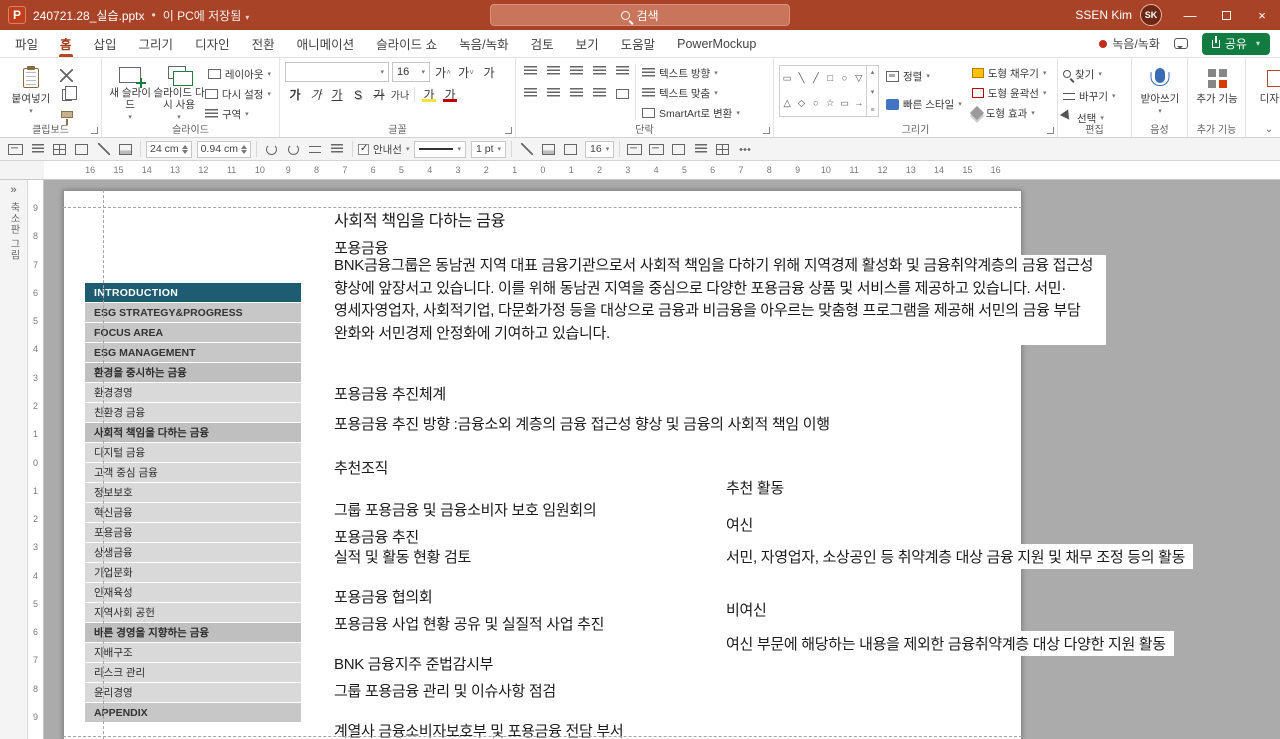 The image size is (1280, 739). Describe the element at coordinates (787, 78) in the screenshot. I see `shape-gallery-item: ▭` at that location.